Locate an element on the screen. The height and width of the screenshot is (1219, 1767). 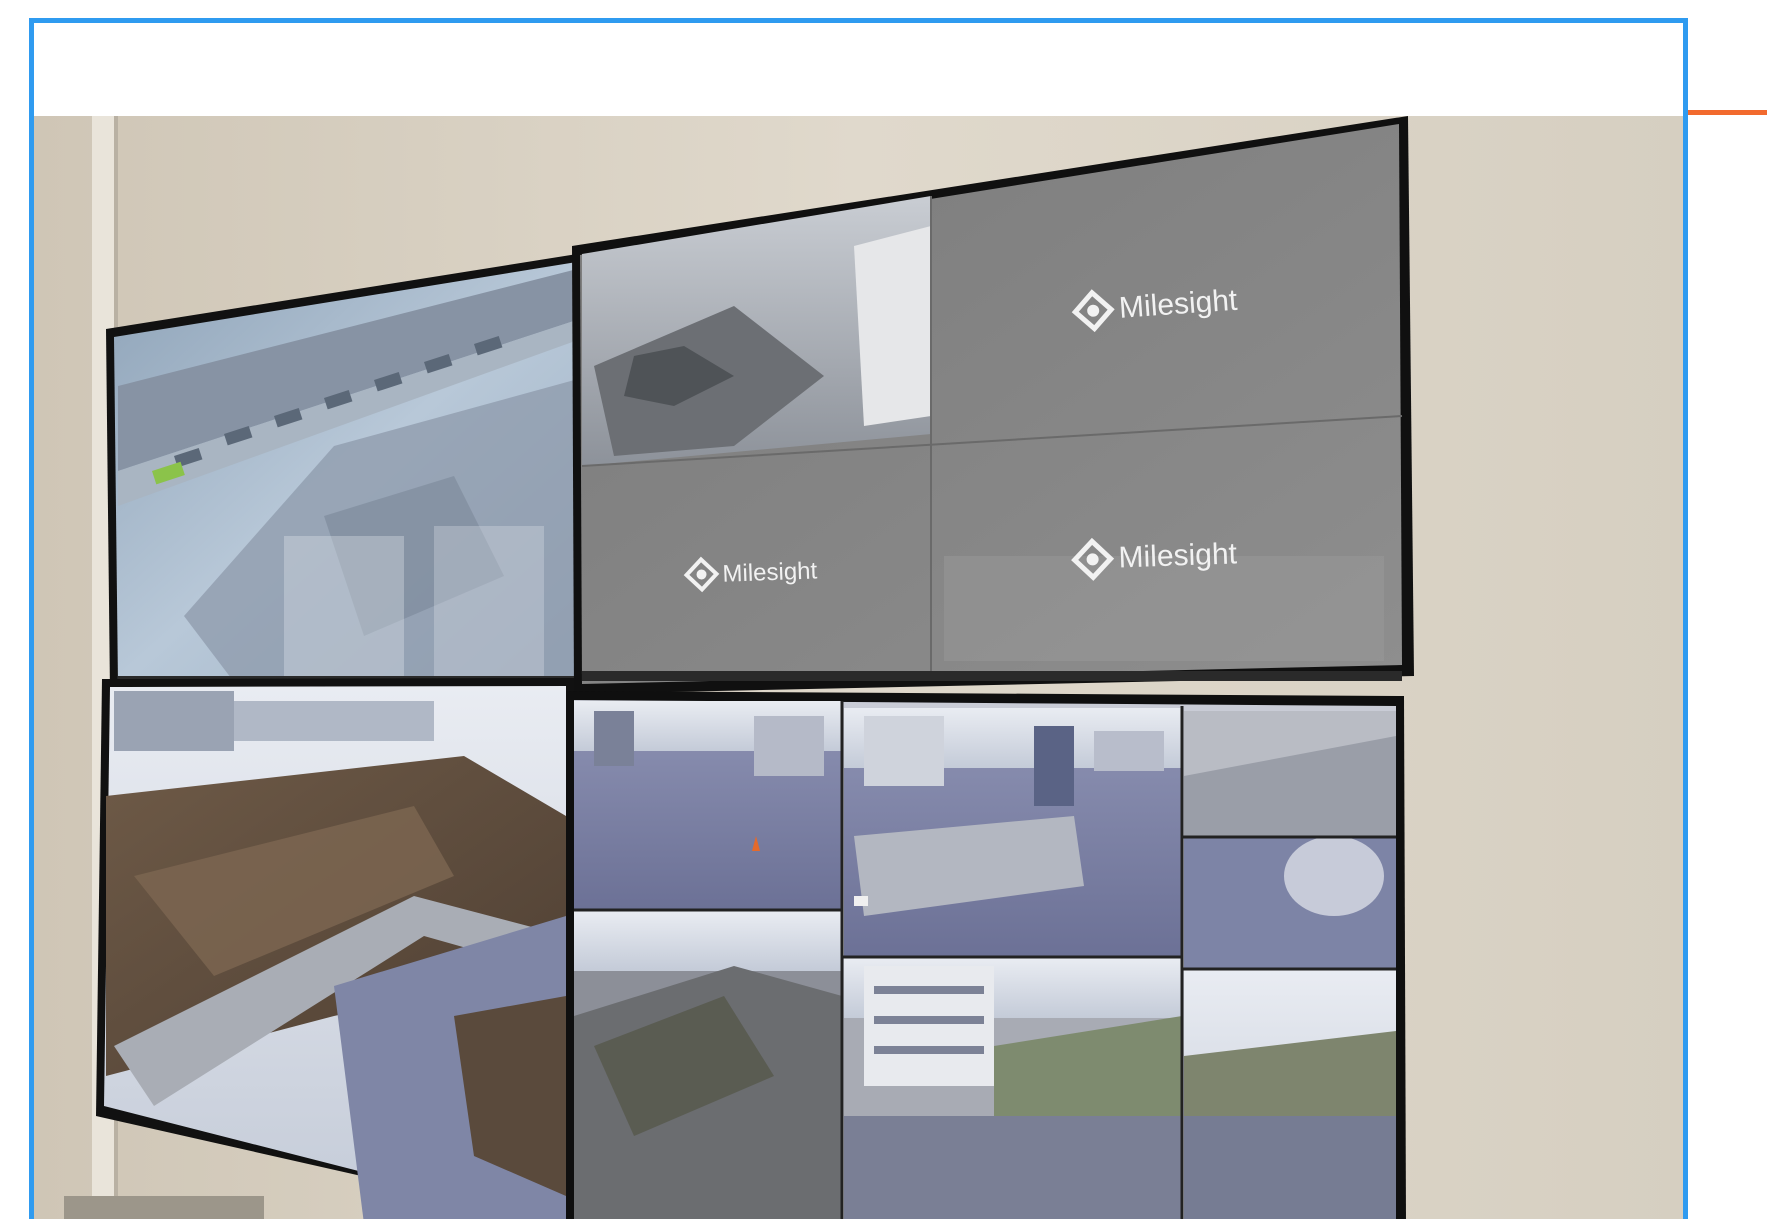
accent-line is located at coordinates (1725, 112).